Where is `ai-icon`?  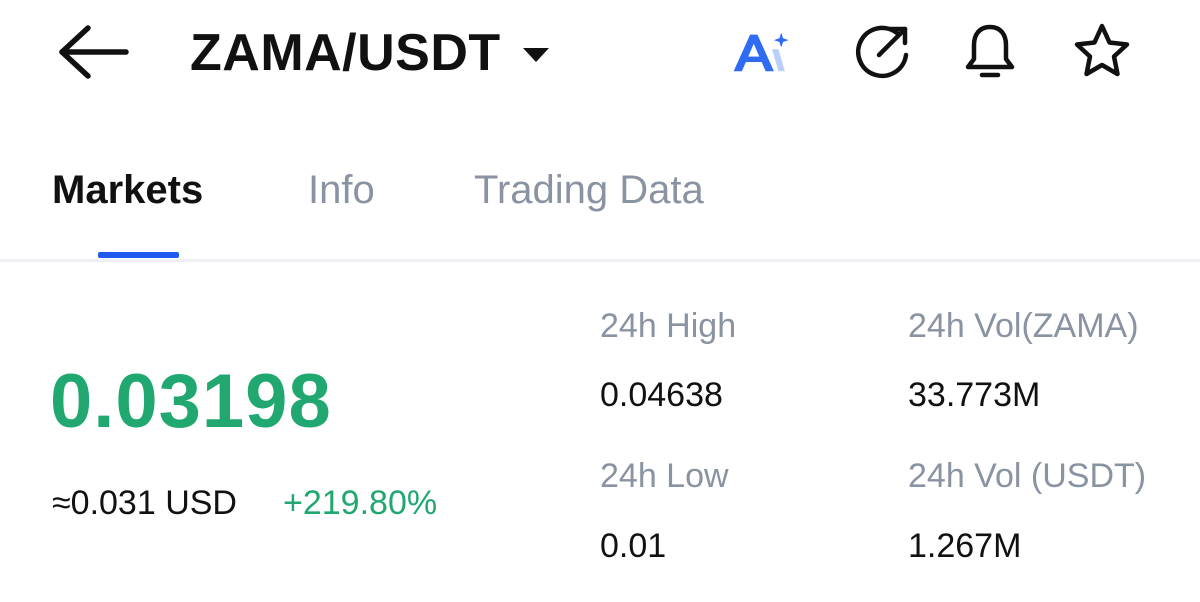 ai-icon is located at coordinates (761, 52).